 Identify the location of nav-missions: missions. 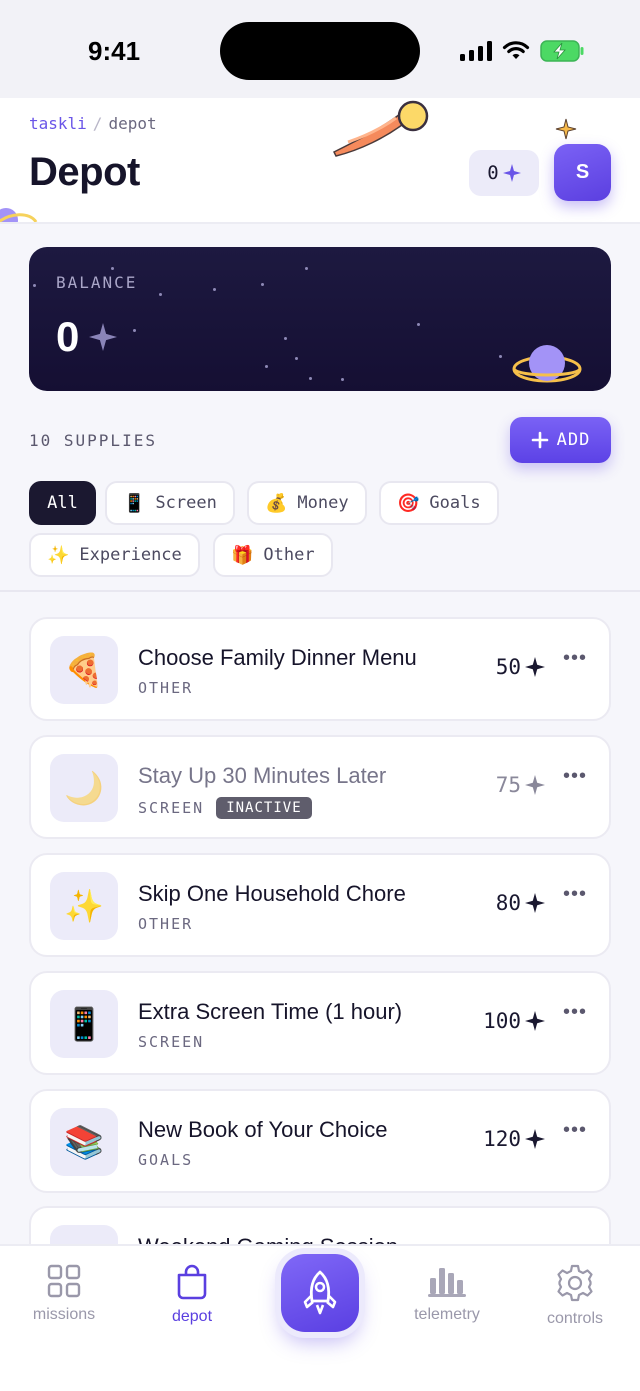
(64, 1294).